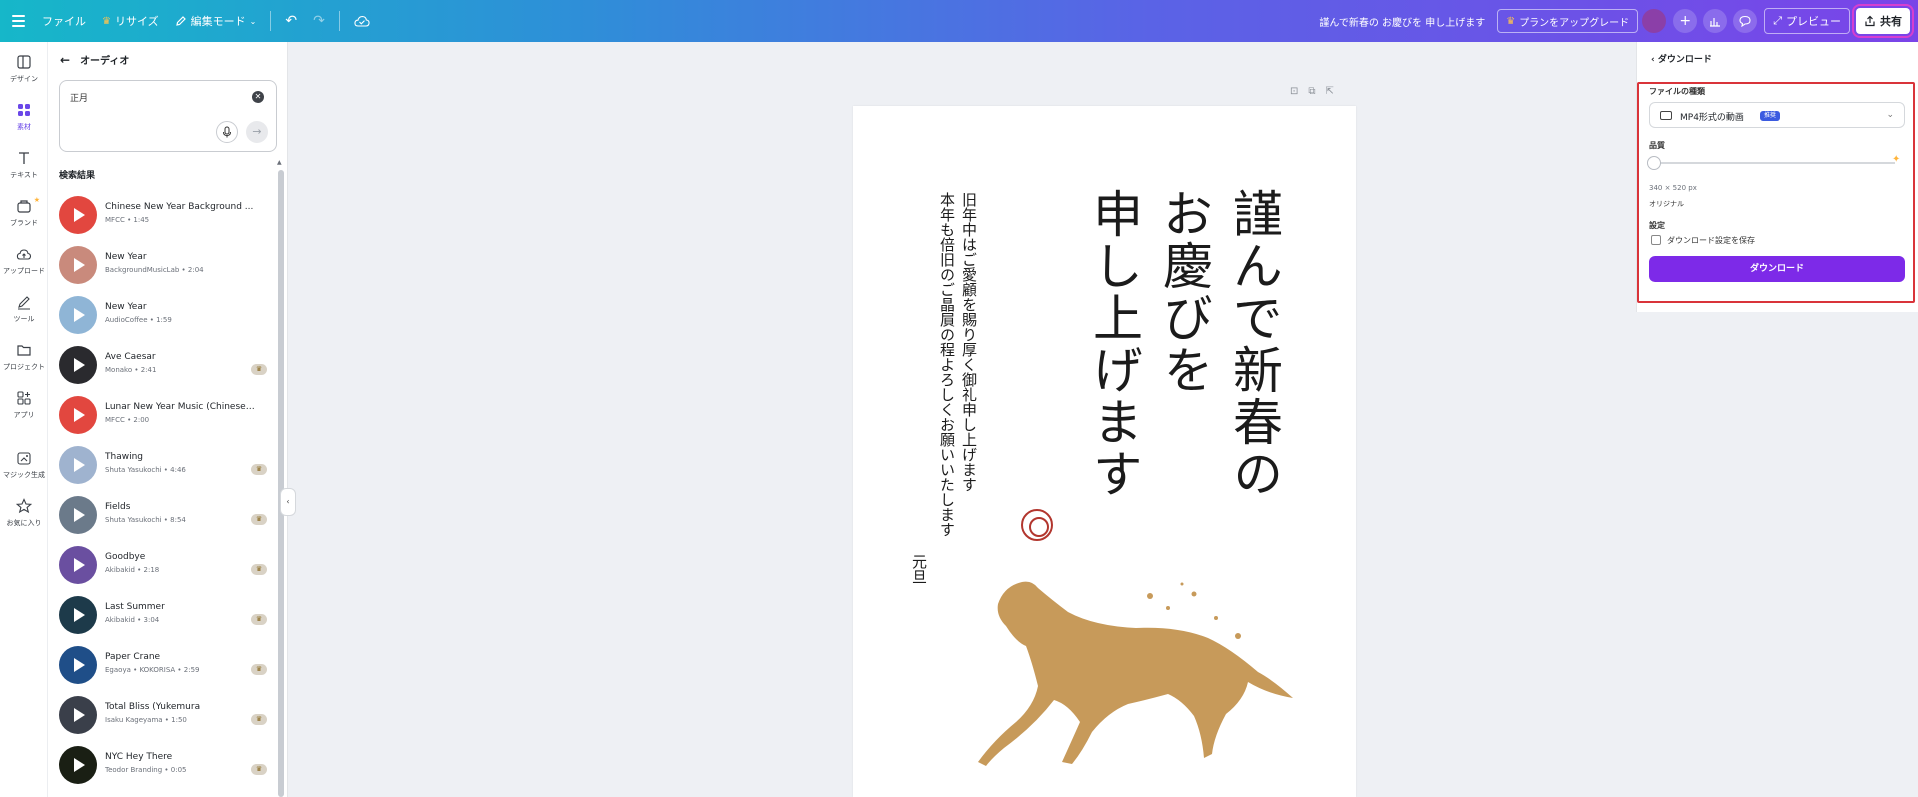  What do you see at coordinates (1681, 58) in the screenshot?
I see `download-back-button: ‹ ダウンロード` at bounding box center [1681, 58].